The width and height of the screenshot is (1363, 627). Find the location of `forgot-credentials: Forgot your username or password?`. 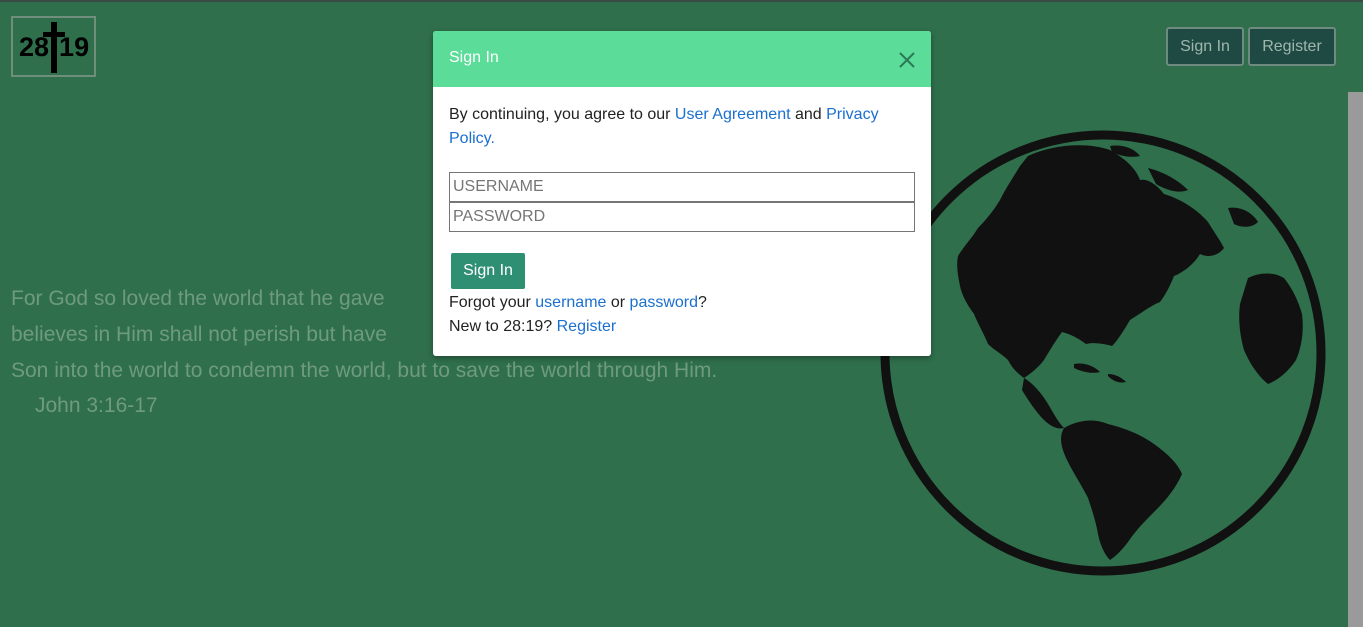

forgot-credentials: Forgot your username or password? is located at coordinates (578, 303).